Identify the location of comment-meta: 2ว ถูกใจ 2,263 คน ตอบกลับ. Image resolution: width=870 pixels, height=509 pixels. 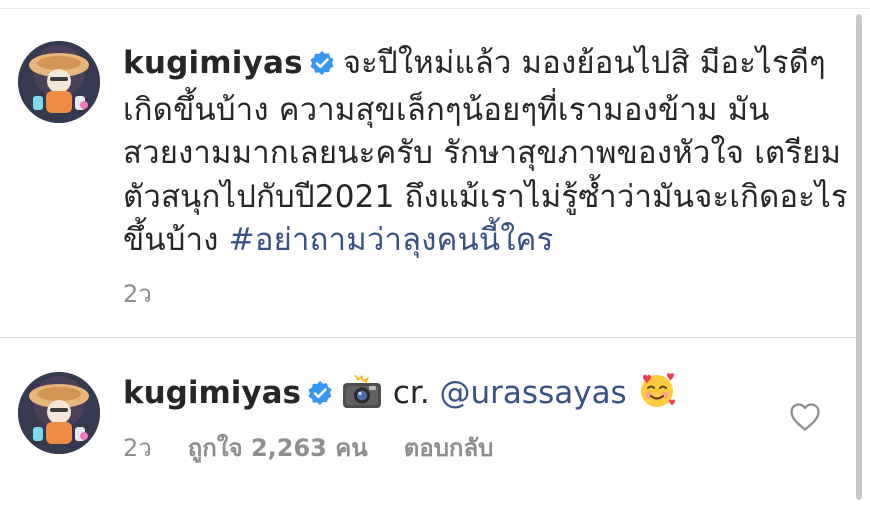
(326, 447).